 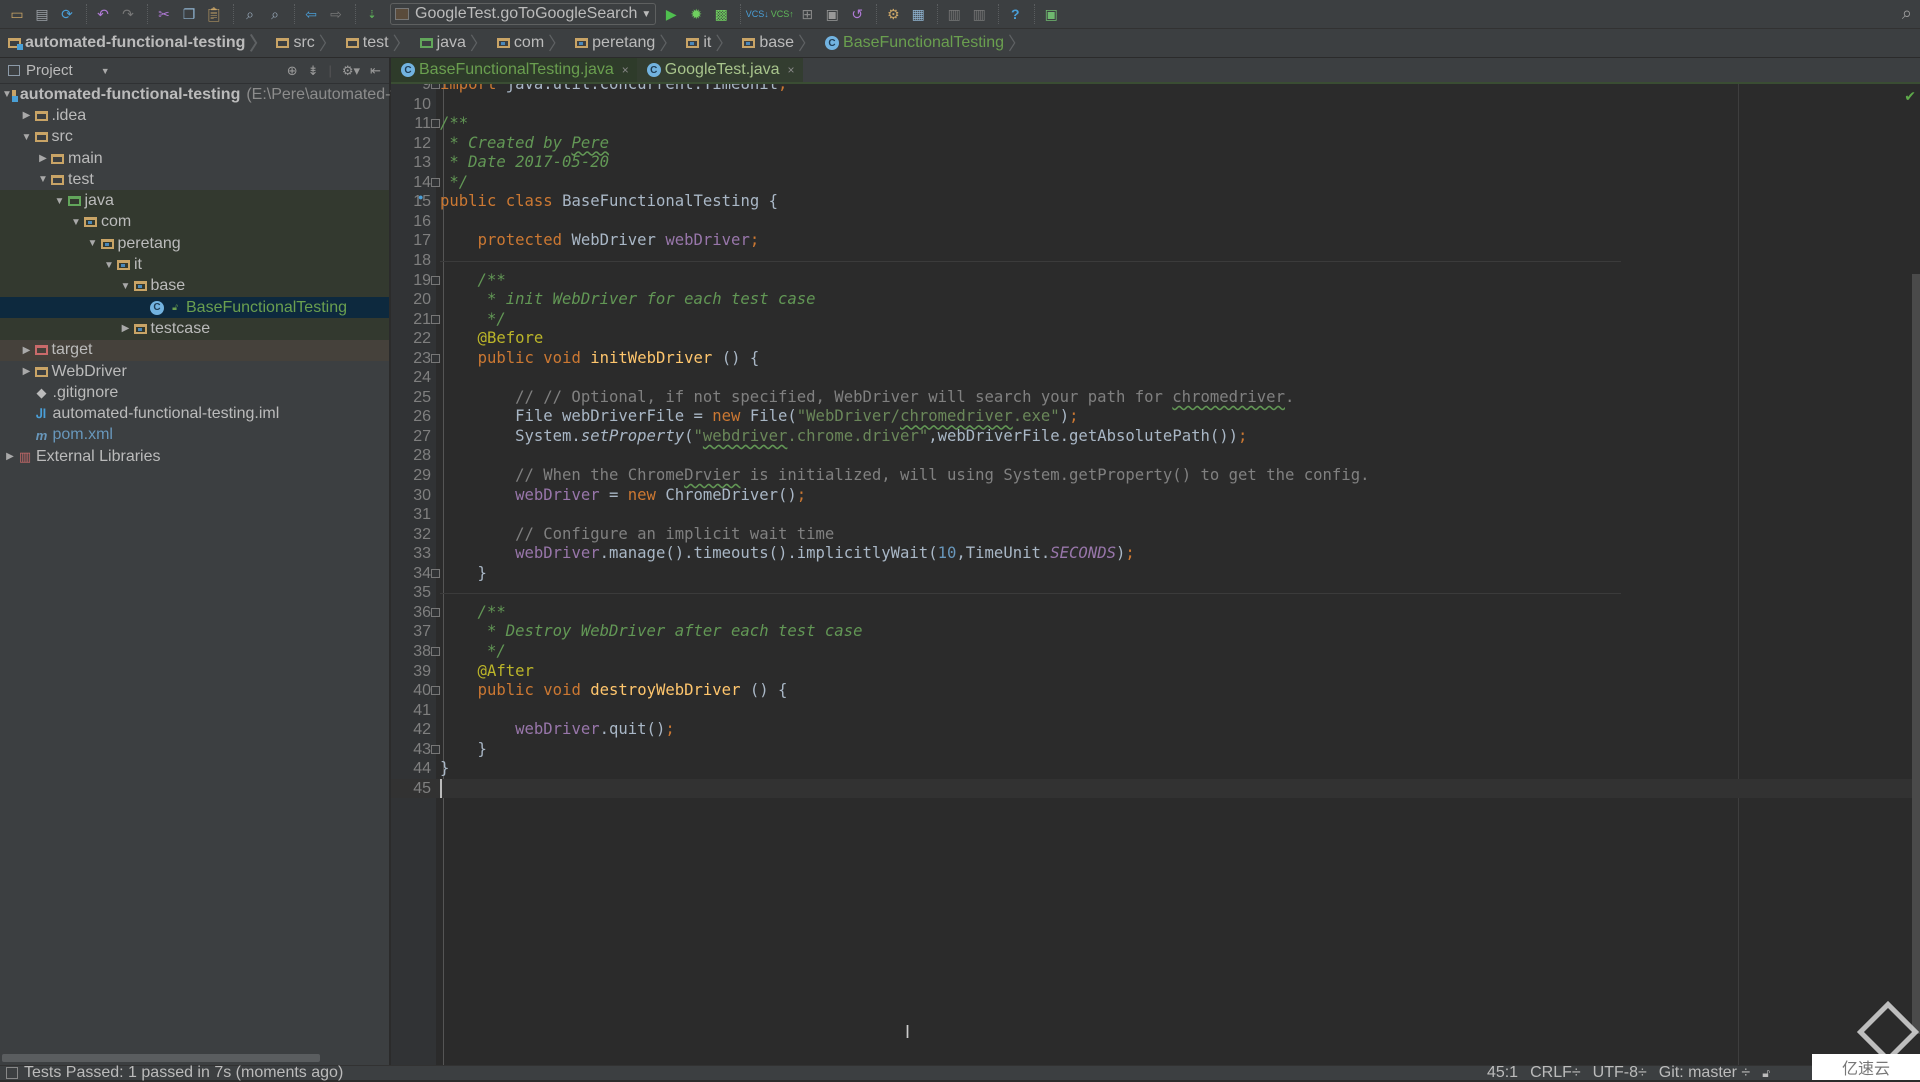 I want to click on chevron-down-icon: ▼, so click(x=105, y=71).